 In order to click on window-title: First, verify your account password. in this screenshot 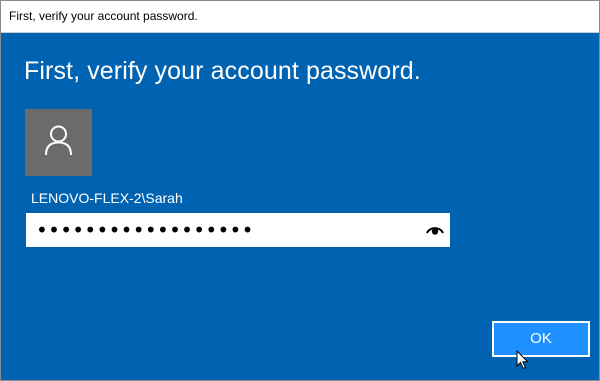, I will do `click(103, 16)`.